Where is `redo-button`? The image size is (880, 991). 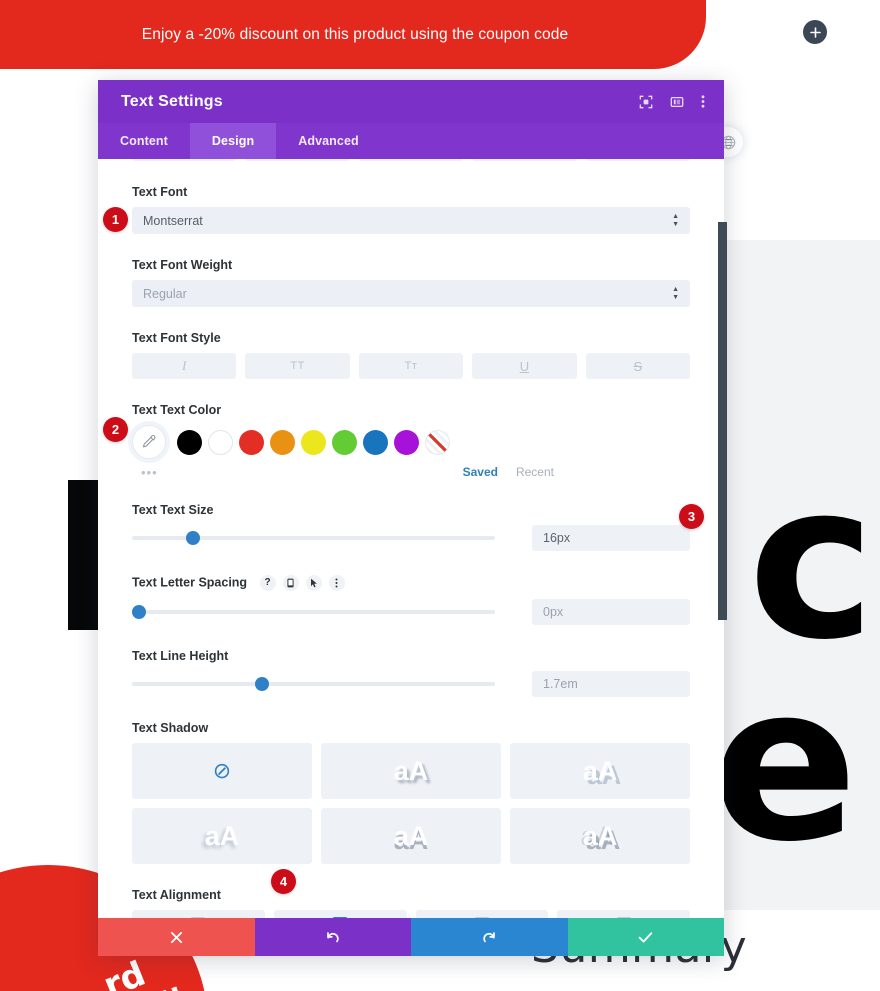
redo-button is located at coordinates (489, 937).